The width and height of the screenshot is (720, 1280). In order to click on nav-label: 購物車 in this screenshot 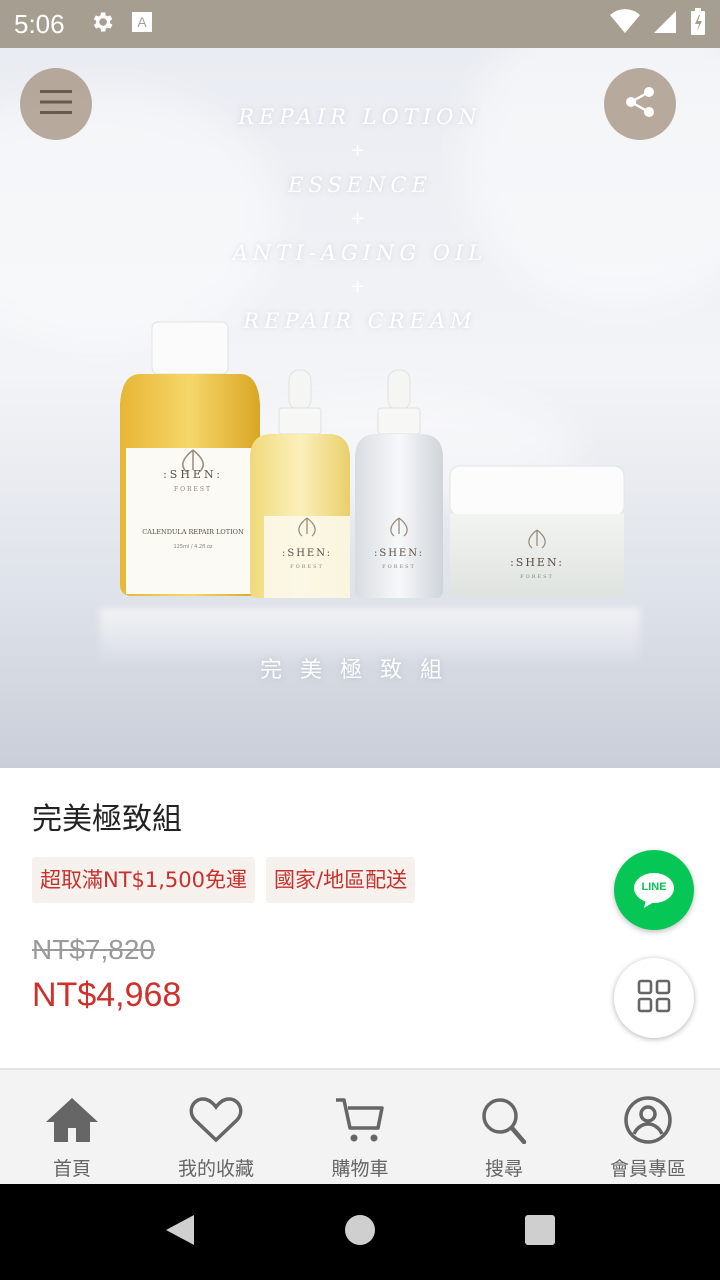, I will do `click(360, 1169)`.